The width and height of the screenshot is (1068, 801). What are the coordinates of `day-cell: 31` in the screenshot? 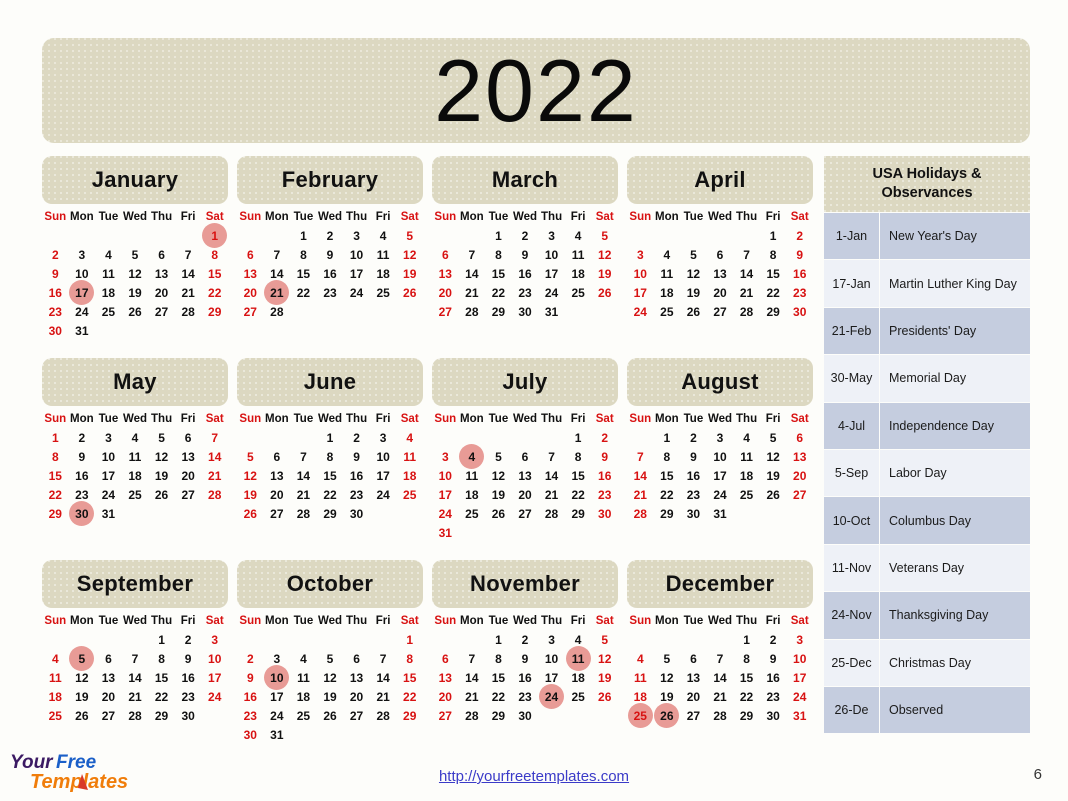 It's located at (277, 734).